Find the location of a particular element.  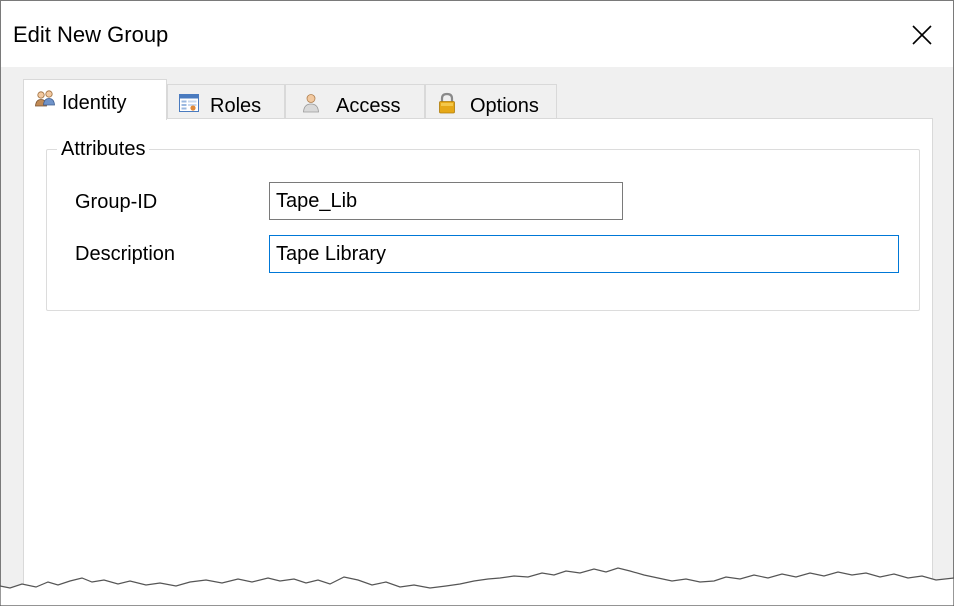

close-button is located at coordinates (922, 35).